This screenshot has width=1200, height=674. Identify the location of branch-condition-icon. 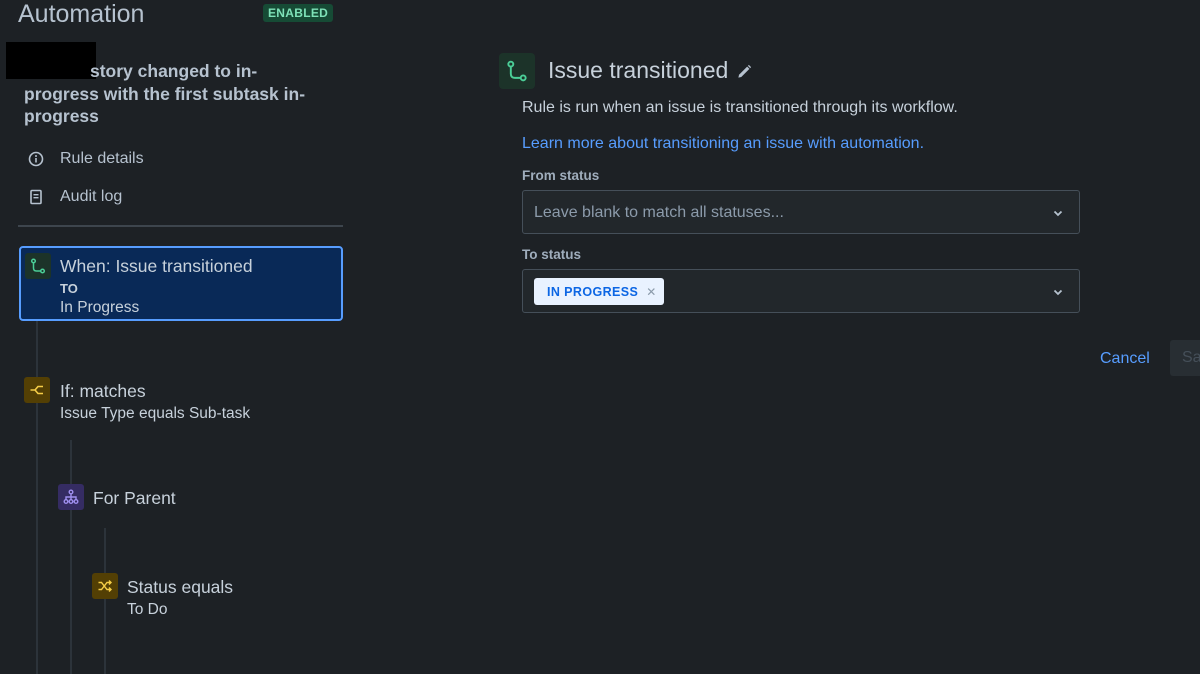
(37, 390).